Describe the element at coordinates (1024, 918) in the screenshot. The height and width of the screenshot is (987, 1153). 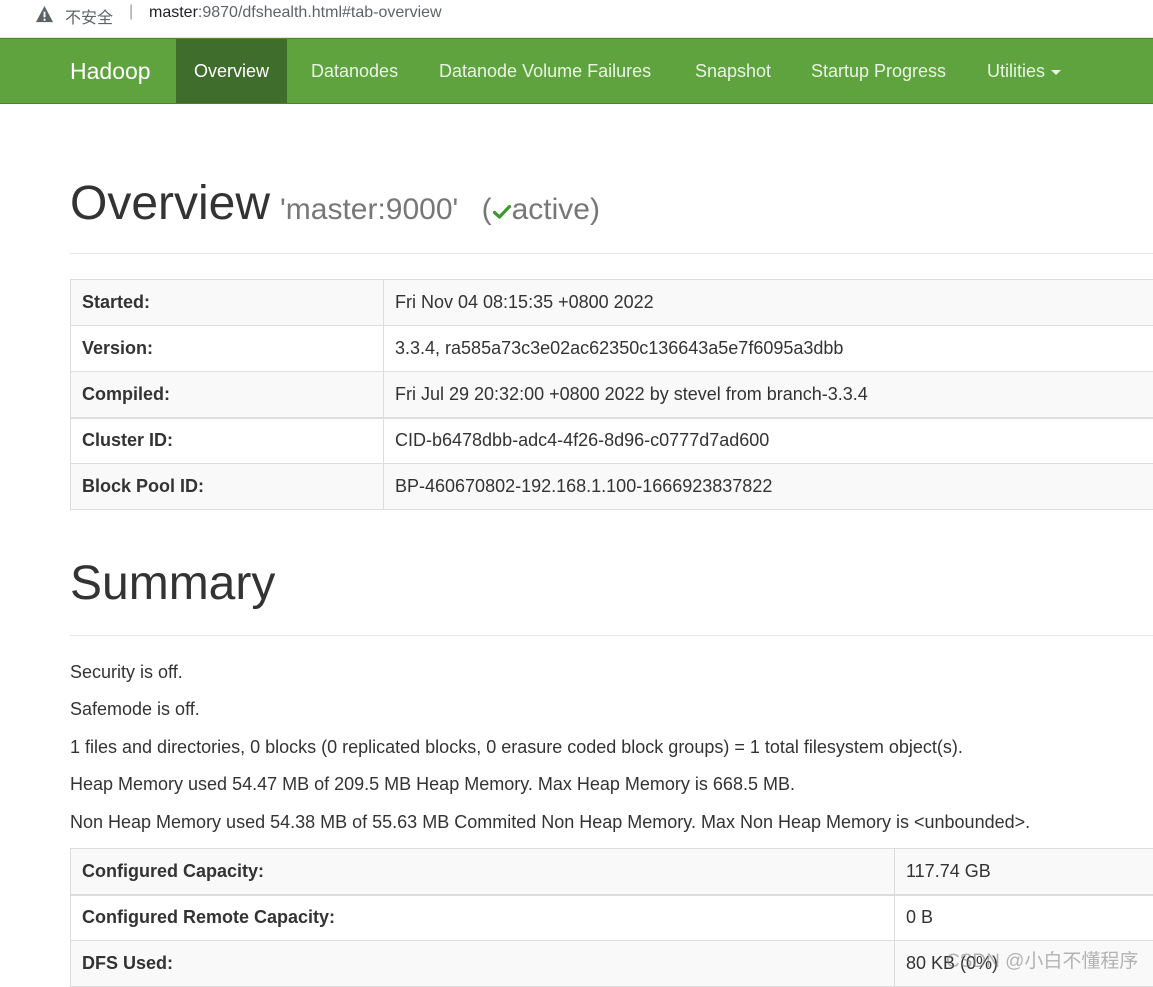
I see `row-value: 0 B` at that location.